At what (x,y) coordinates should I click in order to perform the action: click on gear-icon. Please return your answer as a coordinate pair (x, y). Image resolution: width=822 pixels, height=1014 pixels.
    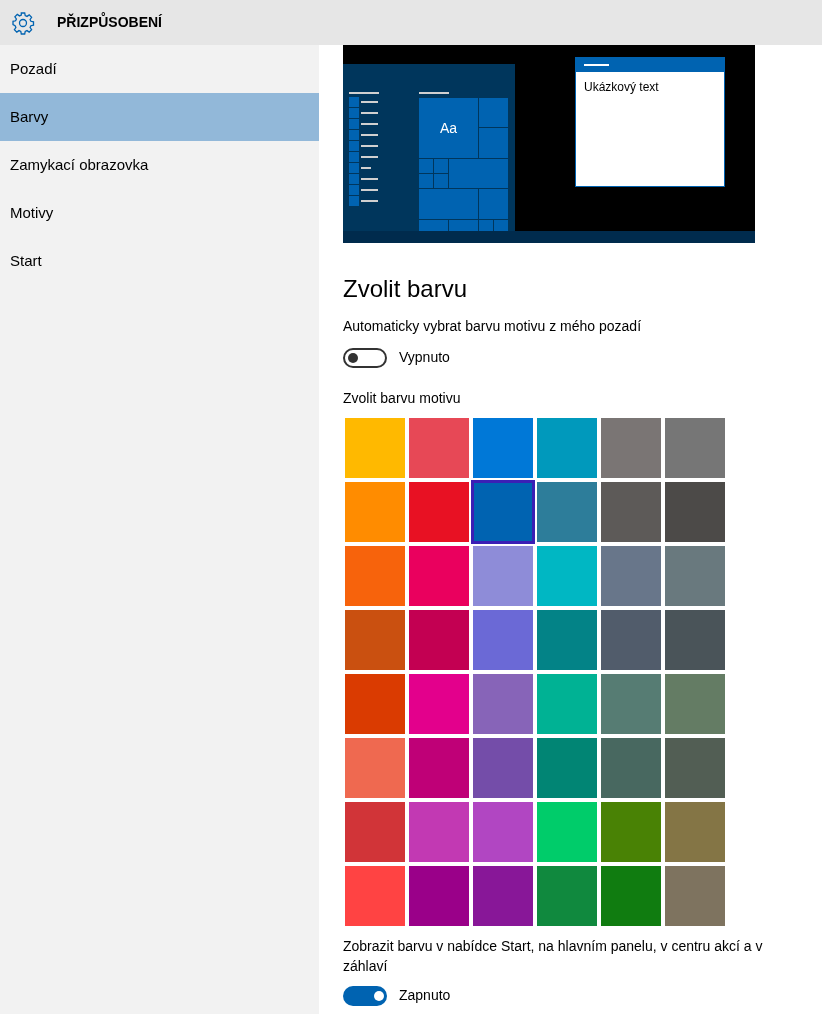
    Looking at the image, I should click on (23, 22).